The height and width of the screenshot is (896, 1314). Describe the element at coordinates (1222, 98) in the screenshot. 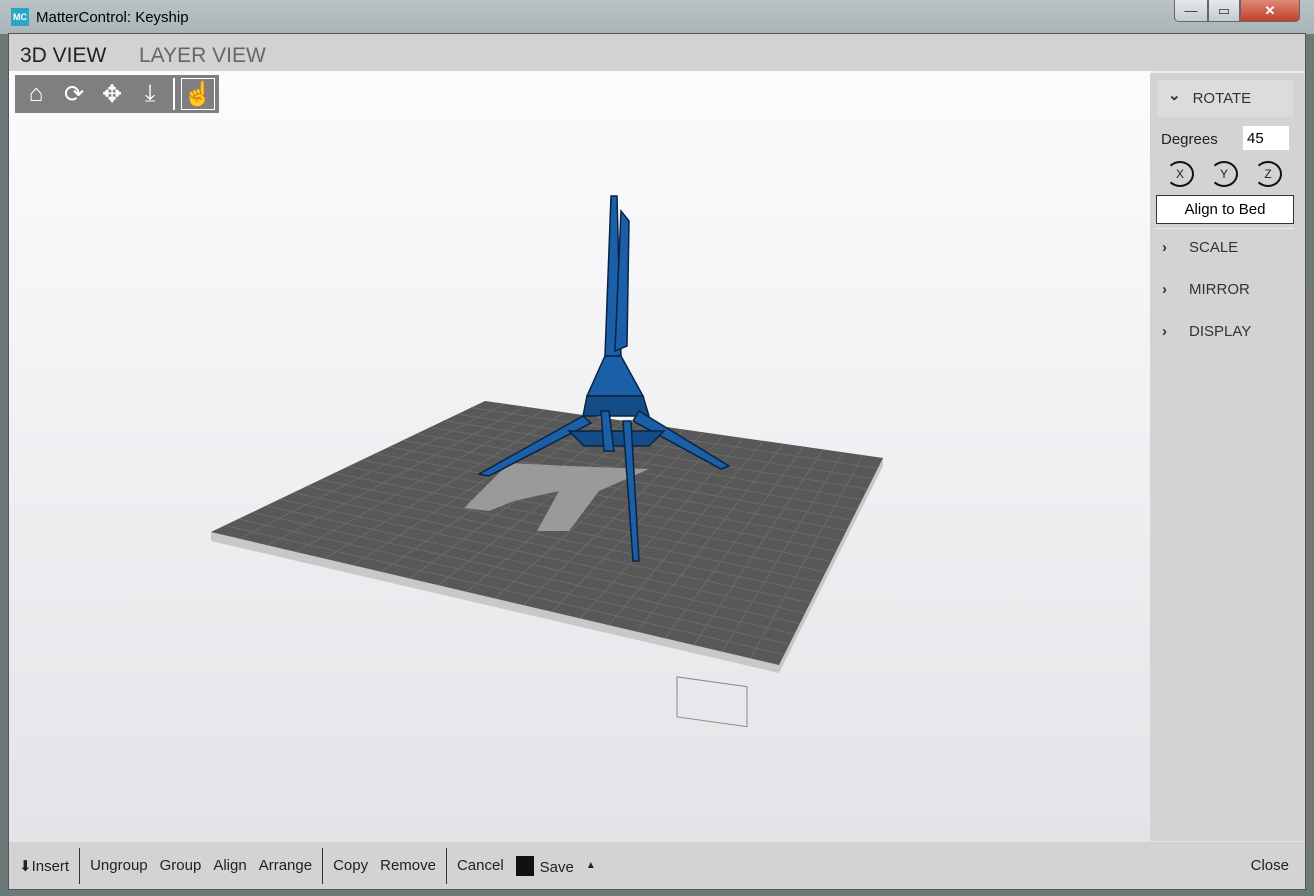

I see `rotate-title: ROTATE` at that location.